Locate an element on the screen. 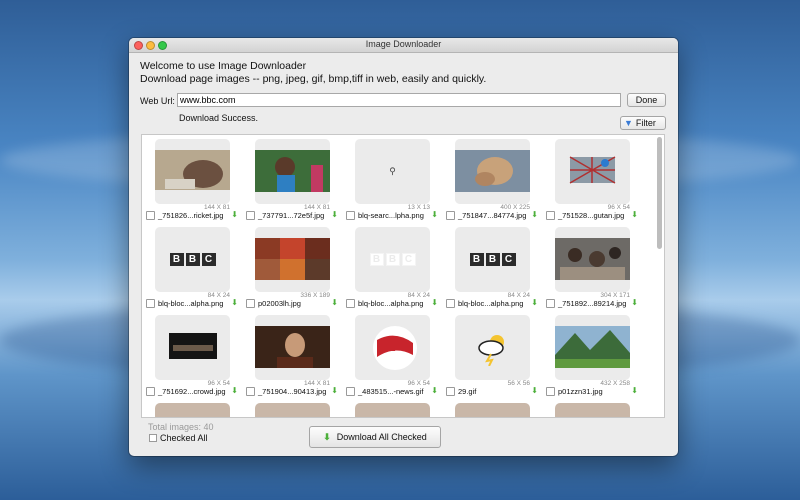 This screenshot has height=500, width=800. done-button: Done is located at coordinates (646, 100).